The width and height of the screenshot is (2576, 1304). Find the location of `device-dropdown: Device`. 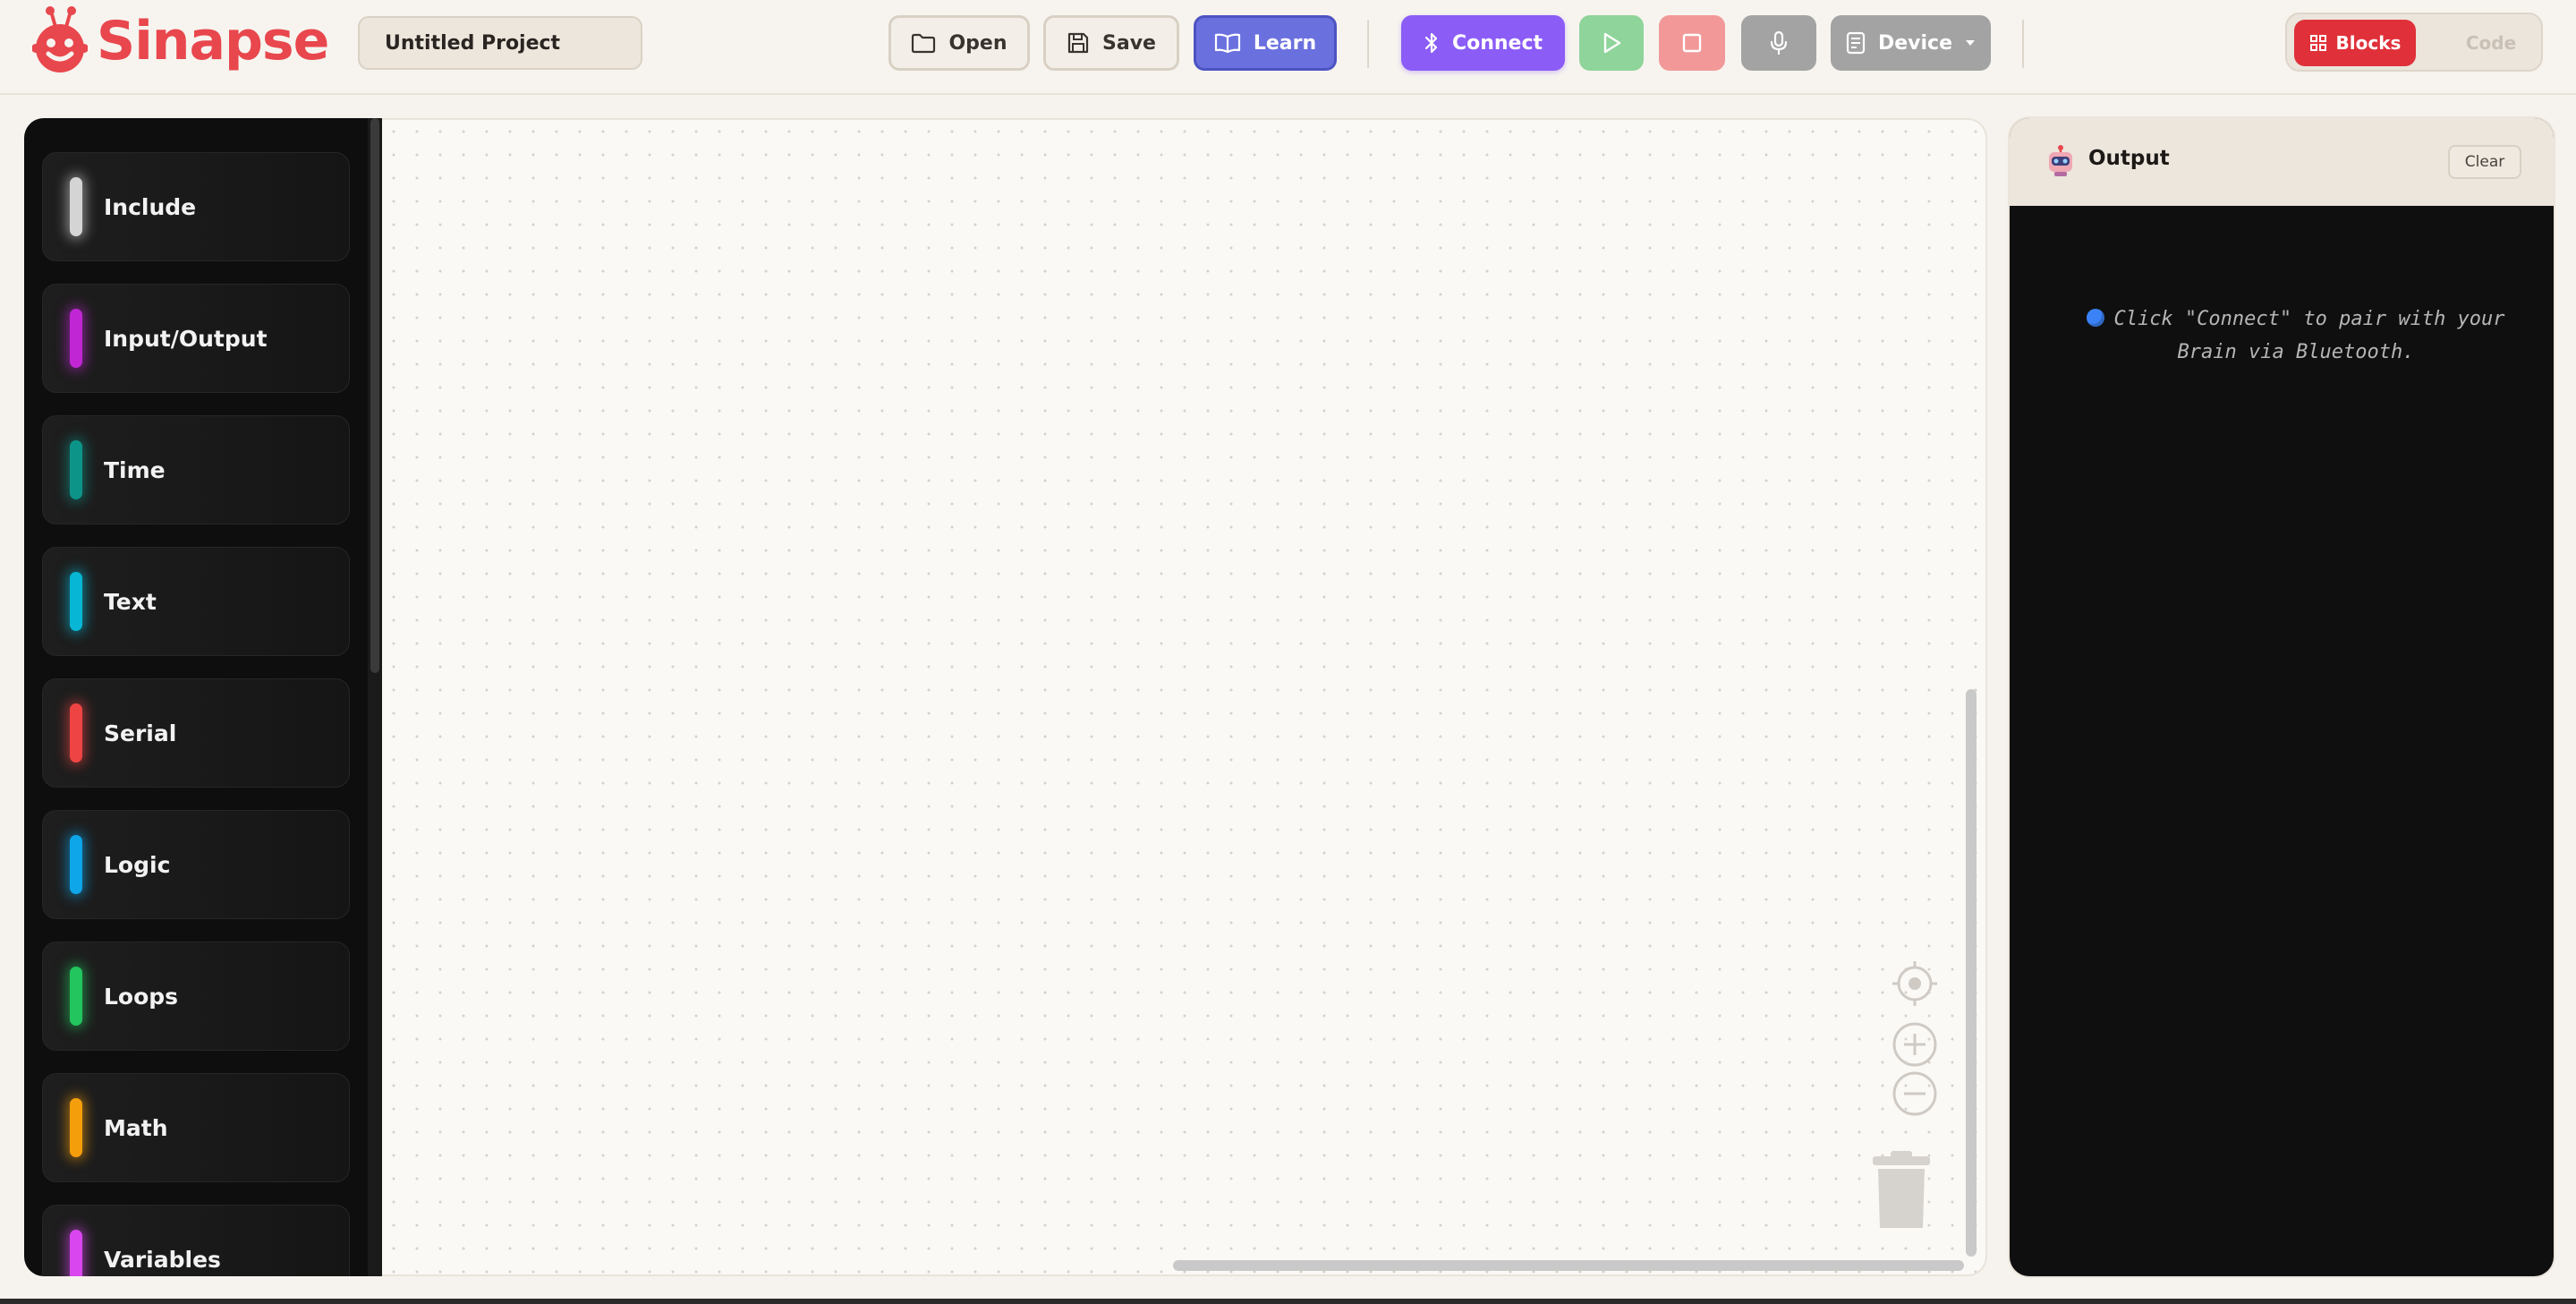

device-dropdown: Device is located at coordinates (1911, 43).